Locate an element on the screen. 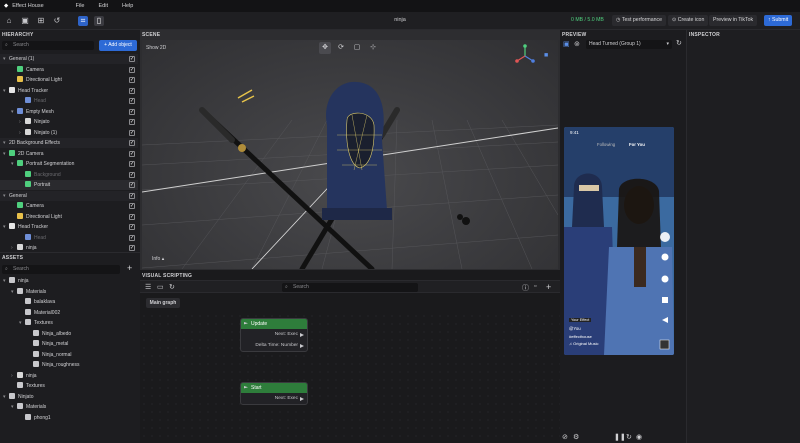 This screenshot has width=800, height=443. reload-icon: ↻ is located at coordinates (679, 43).